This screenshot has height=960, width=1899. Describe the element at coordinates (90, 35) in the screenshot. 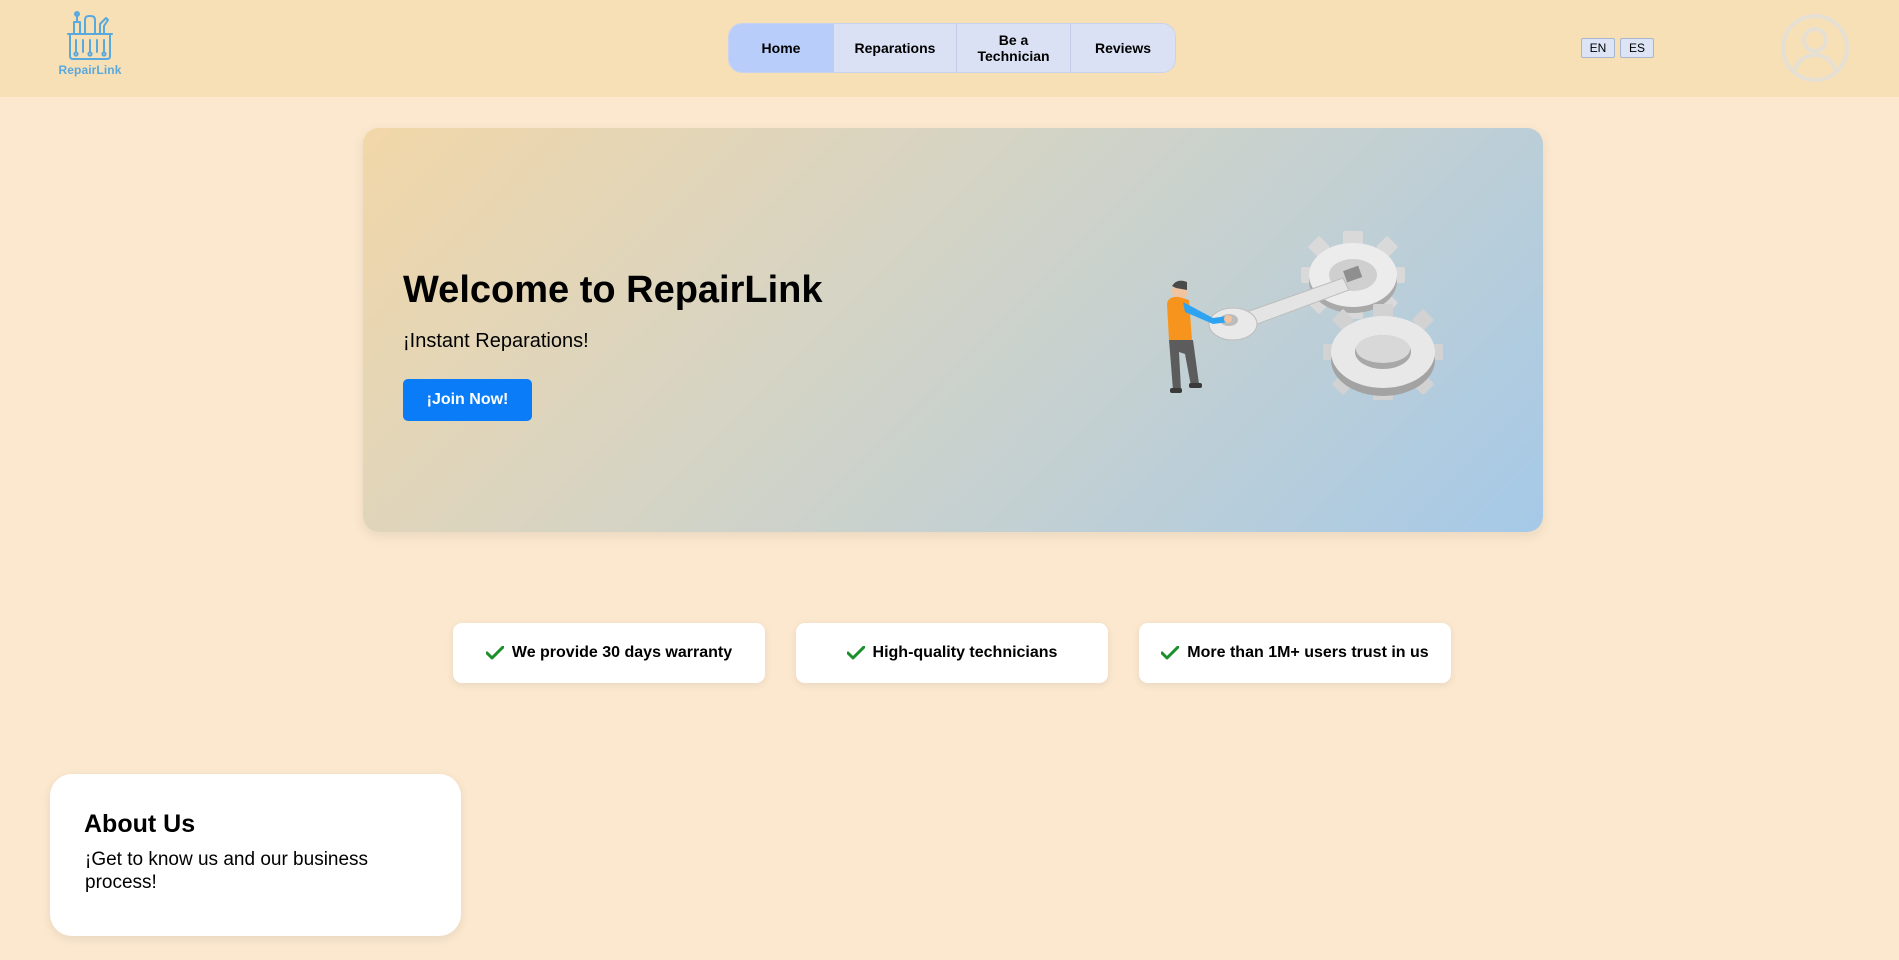

I see `toolbox-logo-icon` at that location.